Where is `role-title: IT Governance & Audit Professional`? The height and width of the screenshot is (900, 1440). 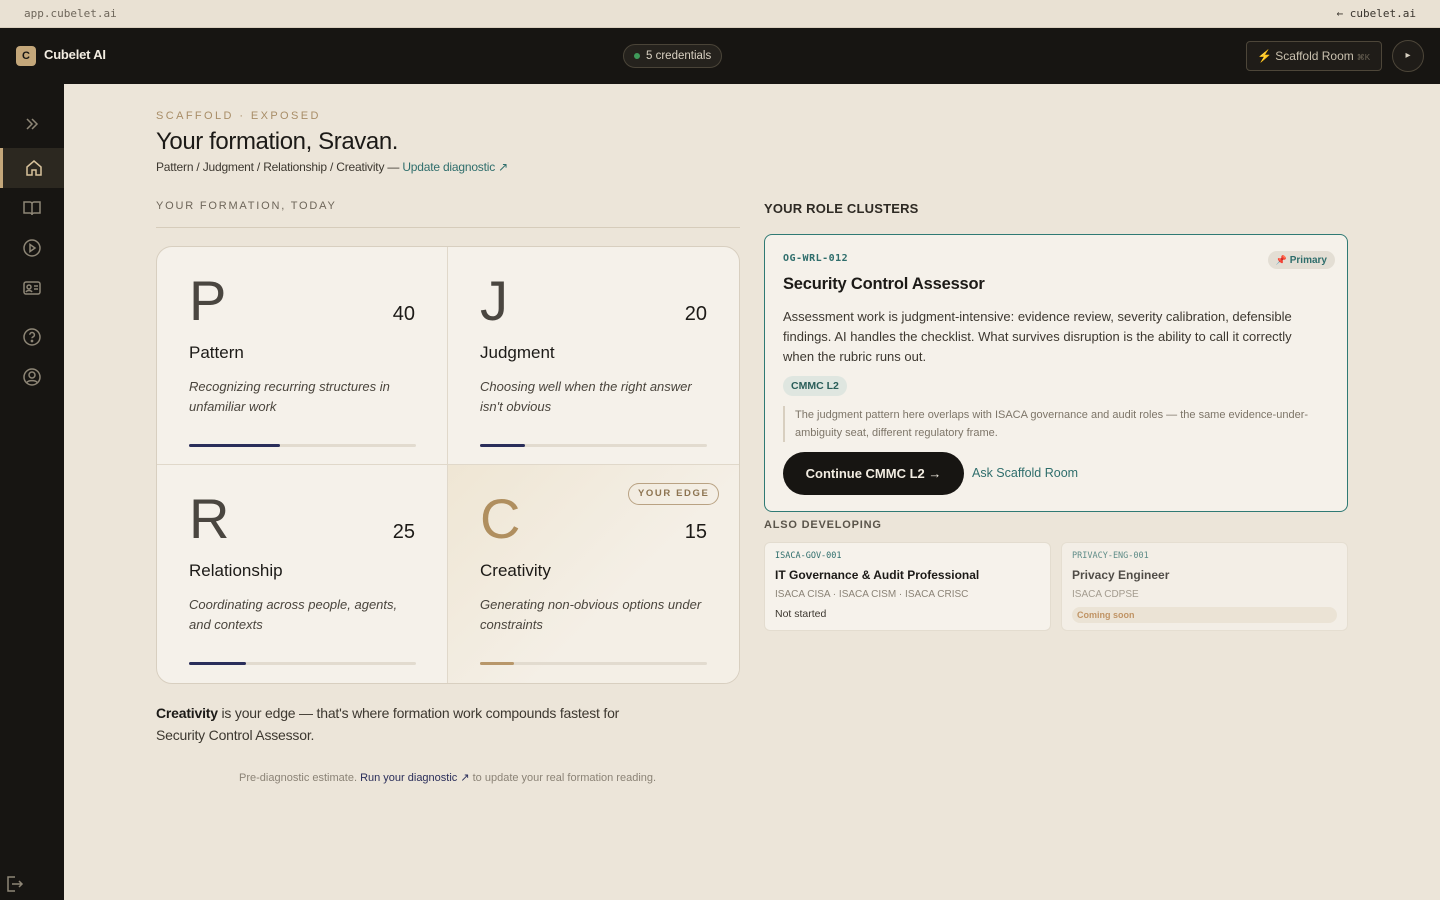
role-title: IT Governance & Audit Professional is located at coordinates (877, 575).